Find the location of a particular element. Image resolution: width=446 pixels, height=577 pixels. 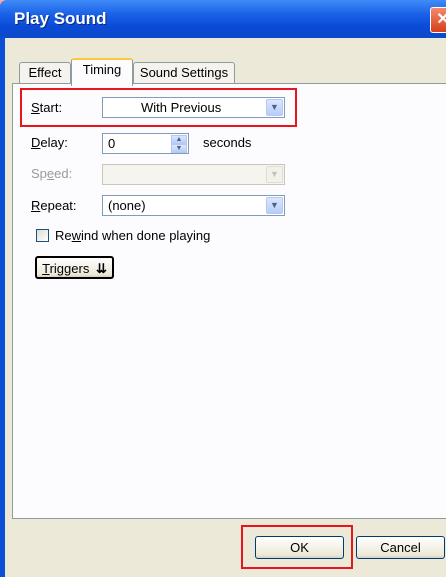

repeat-label: Repeat: is located at coordinates (54, 205).